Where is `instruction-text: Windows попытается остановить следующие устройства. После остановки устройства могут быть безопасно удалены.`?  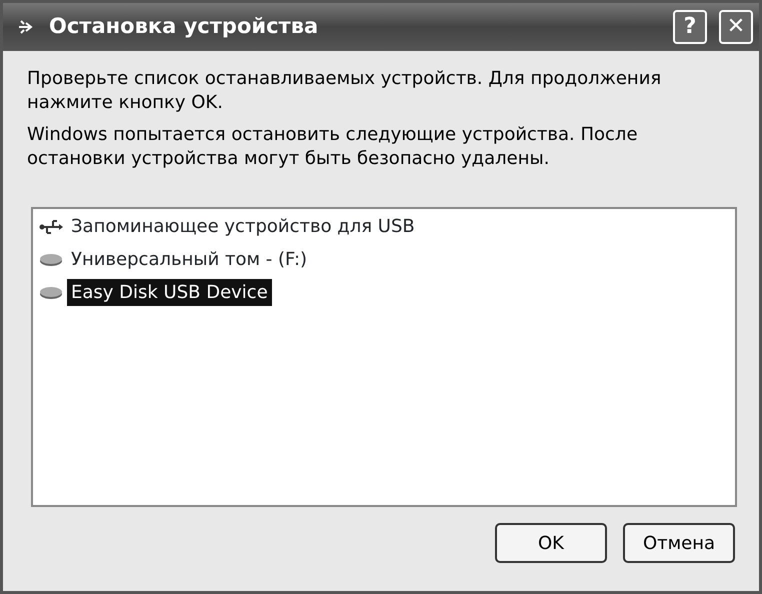 instruction-text: Windows попытается остановить следующие устройства. После остановки устройства могут быть безопасно удалены. is located at coordinates (333, 147).